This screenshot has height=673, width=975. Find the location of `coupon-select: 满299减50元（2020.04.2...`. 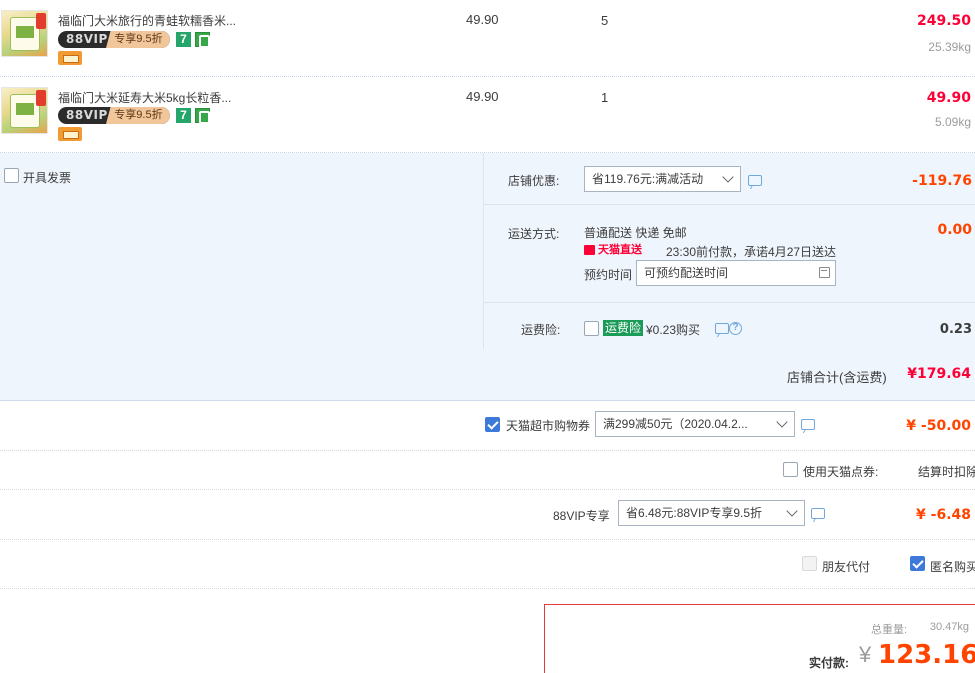

coupon-select: 满299减50元（2020.04.2... is located at coordinates (695, 424).